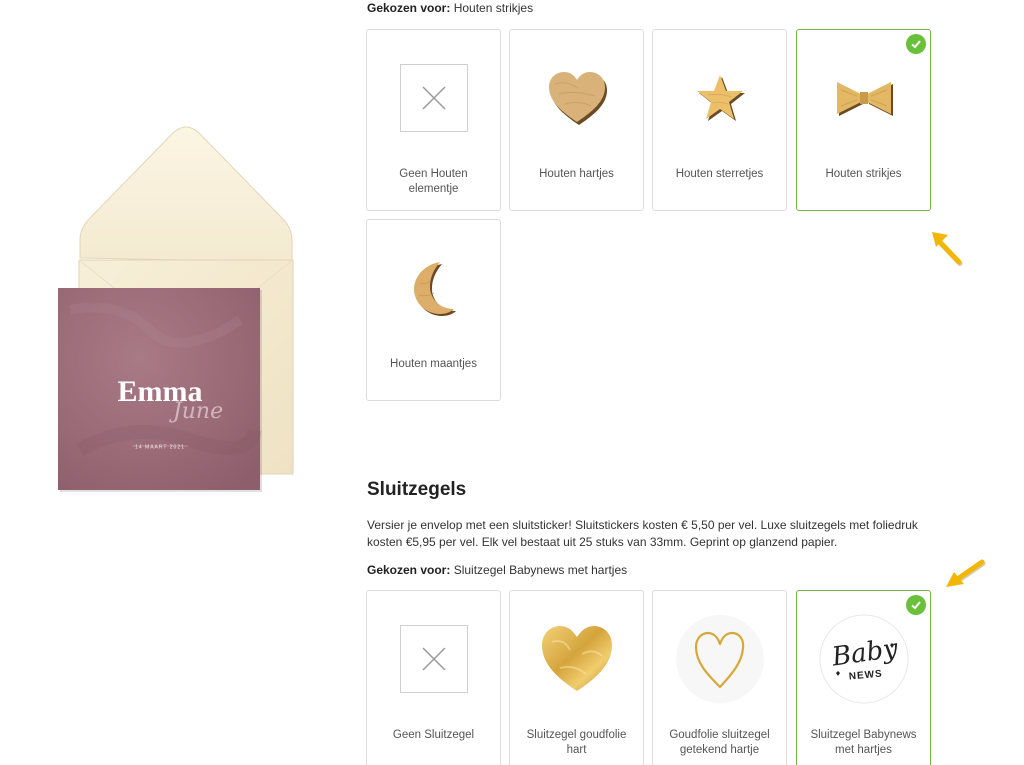  Describe the element at coordinates (576, 742) in the screenshot. I see `seal-option-label: Sluitzegel goudfolie hart` at that location.